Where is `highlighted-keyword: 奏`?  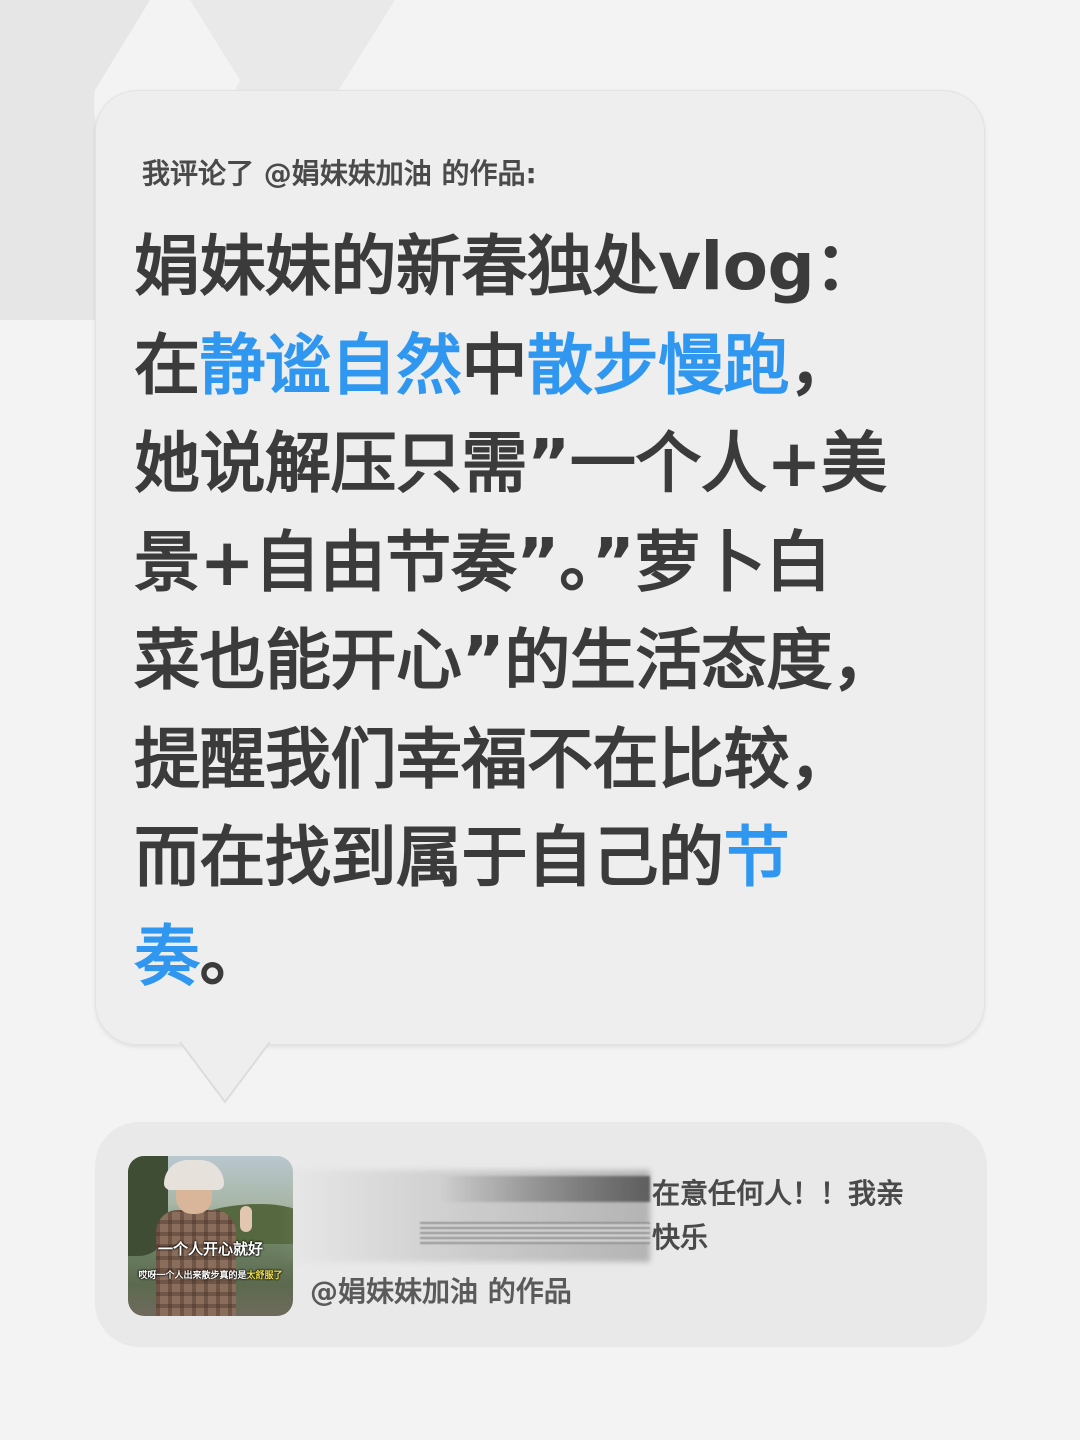 highlighted-keyword: 奏 is located at coordinates (167, 956).